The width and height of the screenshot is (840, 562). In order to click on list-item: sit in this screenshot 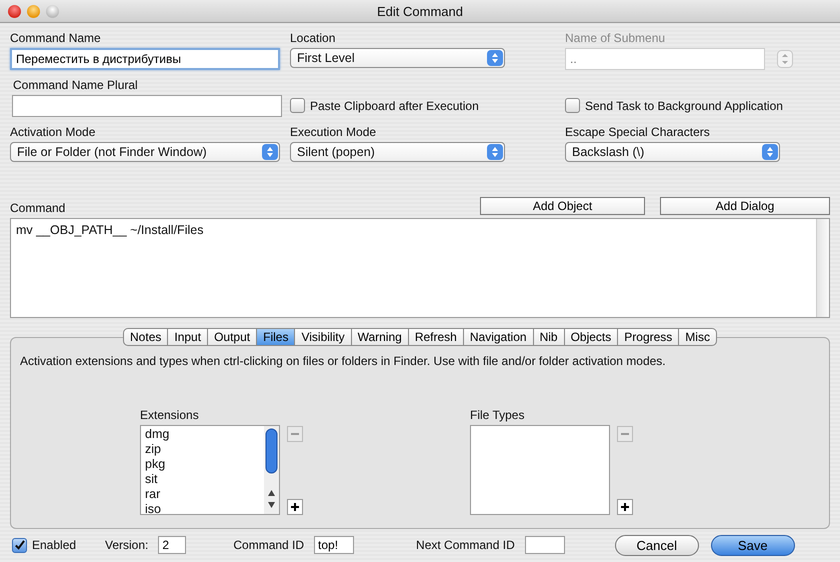, I will do `click(157, 479)`.